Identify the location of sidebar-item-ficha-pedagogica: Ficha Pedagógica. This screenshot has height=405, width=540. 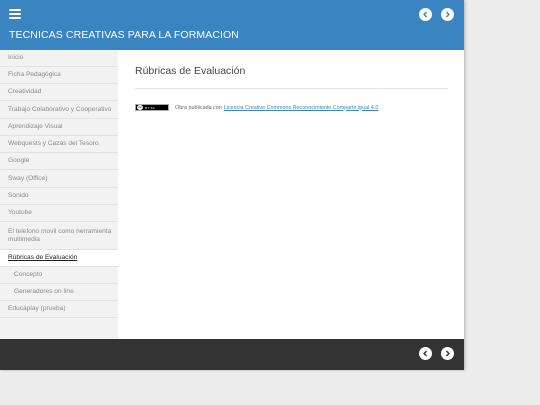
(59, 75).